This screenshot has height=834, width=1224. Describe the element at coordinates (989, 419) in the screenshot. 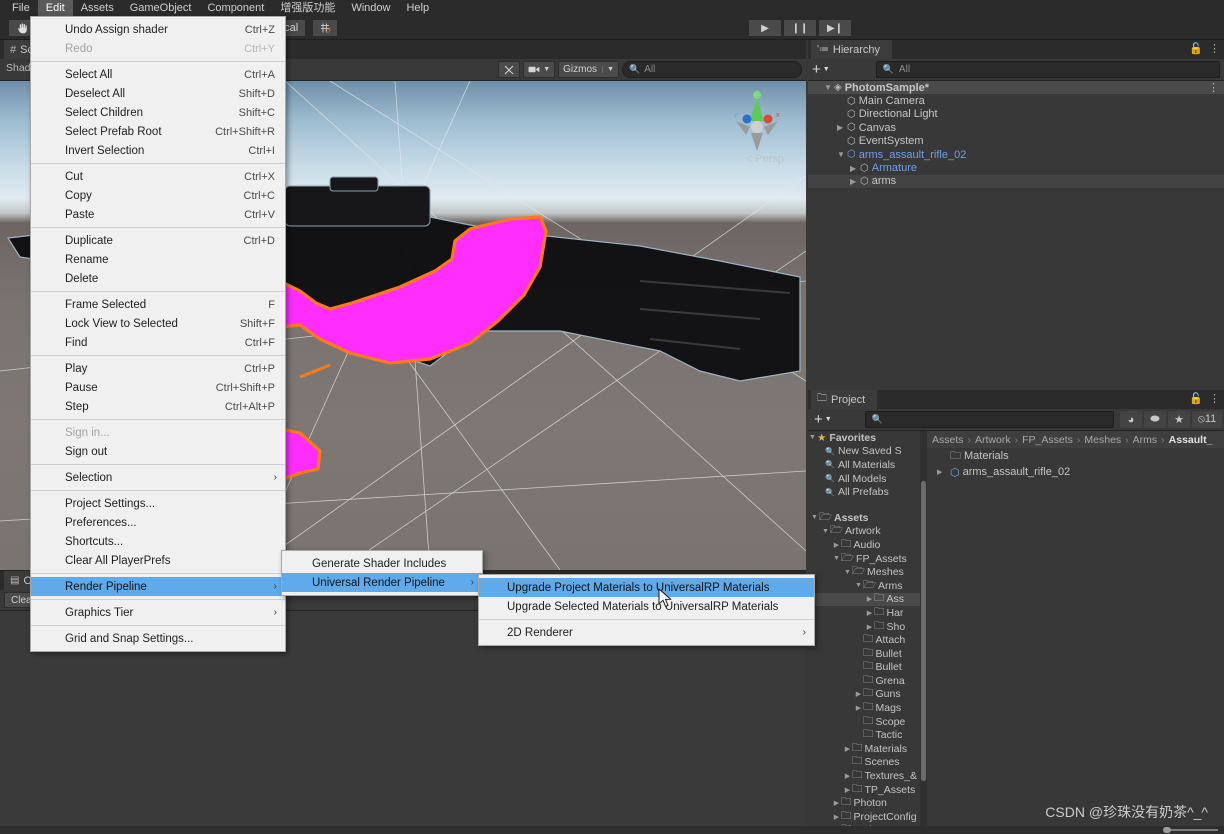

I see `project-search-input: 🔍` at that location.